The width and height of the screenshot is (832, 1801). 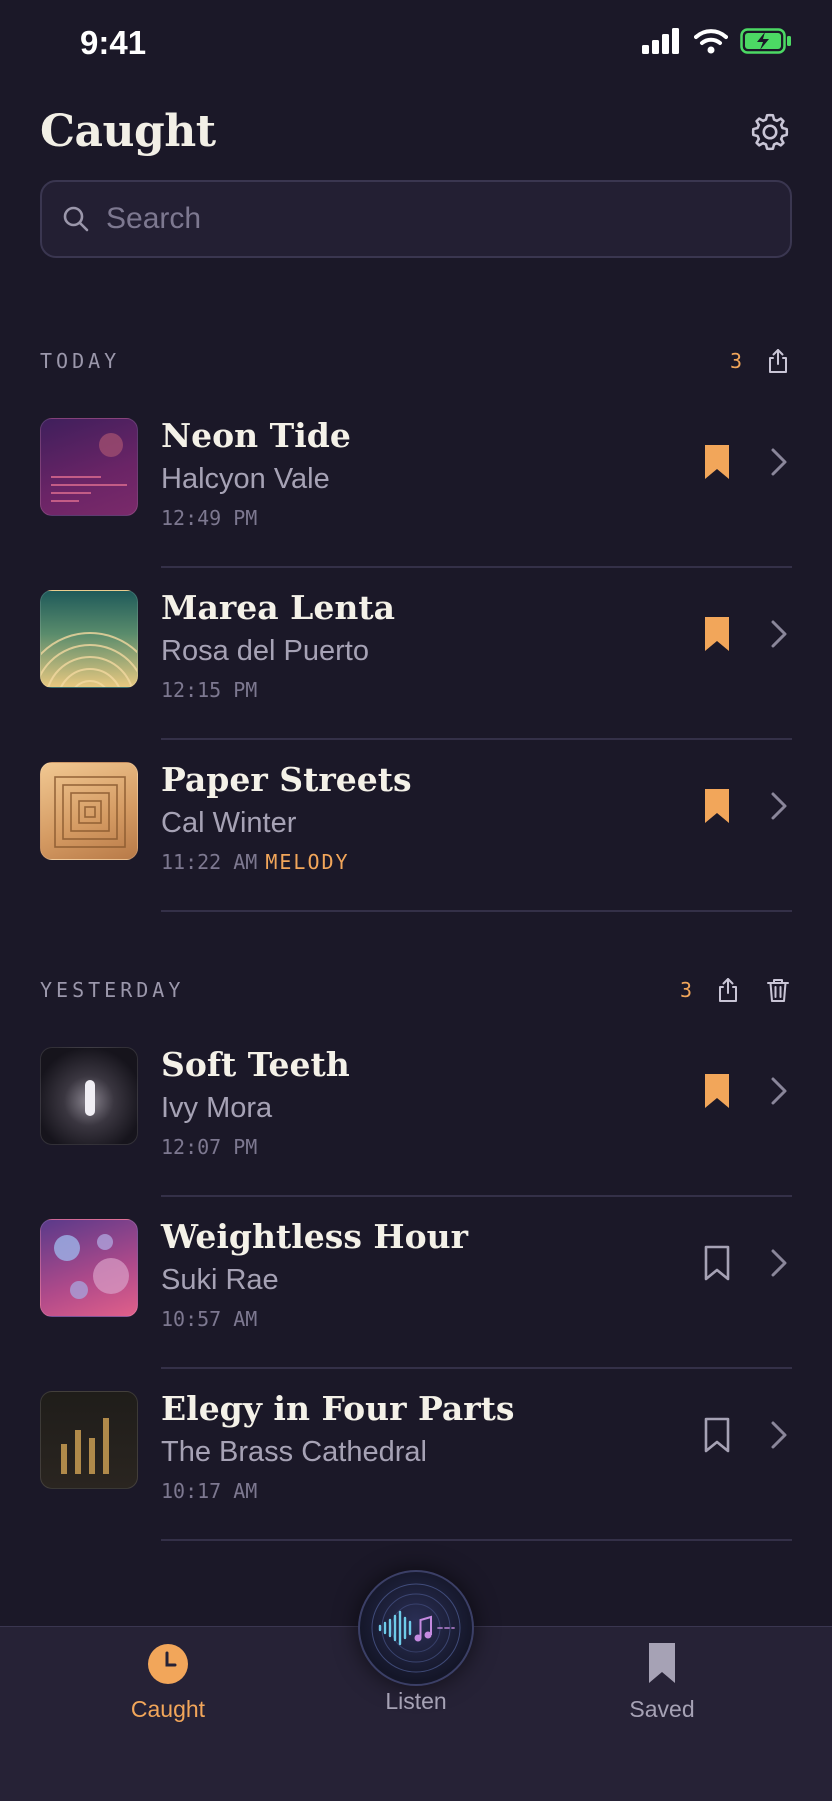 What do you see at coordinates (245, 479) in the screenshot?
I see `song-artist: Halcyon Vale` at bounding box center [245, 479].